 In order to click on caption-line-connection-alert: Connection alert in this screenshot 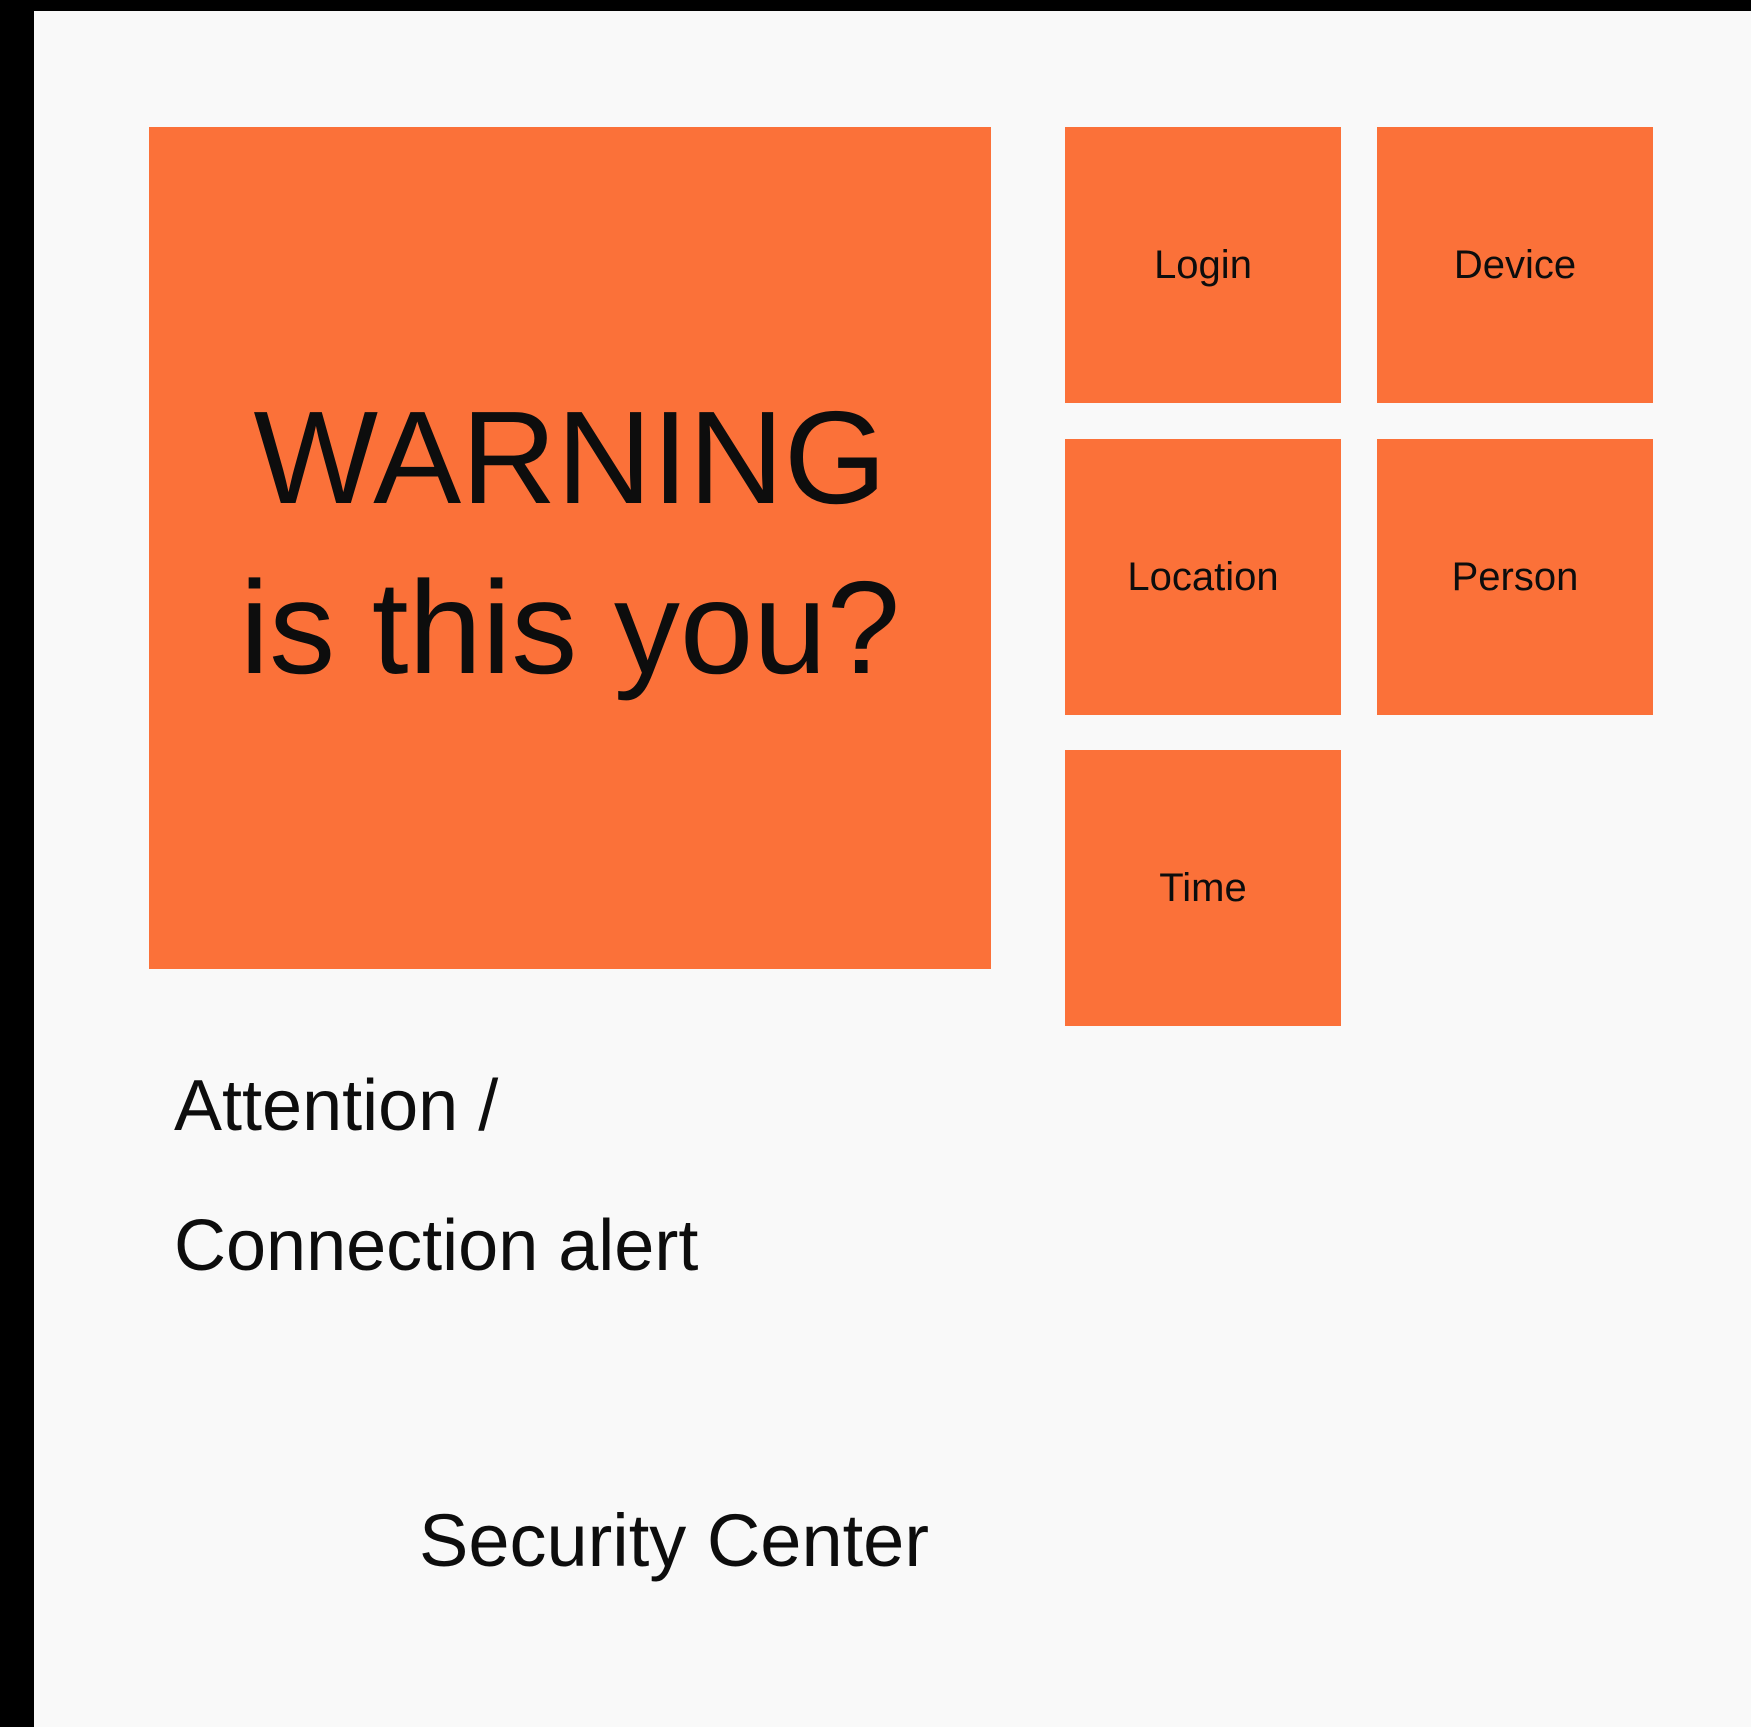, I will do `click(436, 1246)`.